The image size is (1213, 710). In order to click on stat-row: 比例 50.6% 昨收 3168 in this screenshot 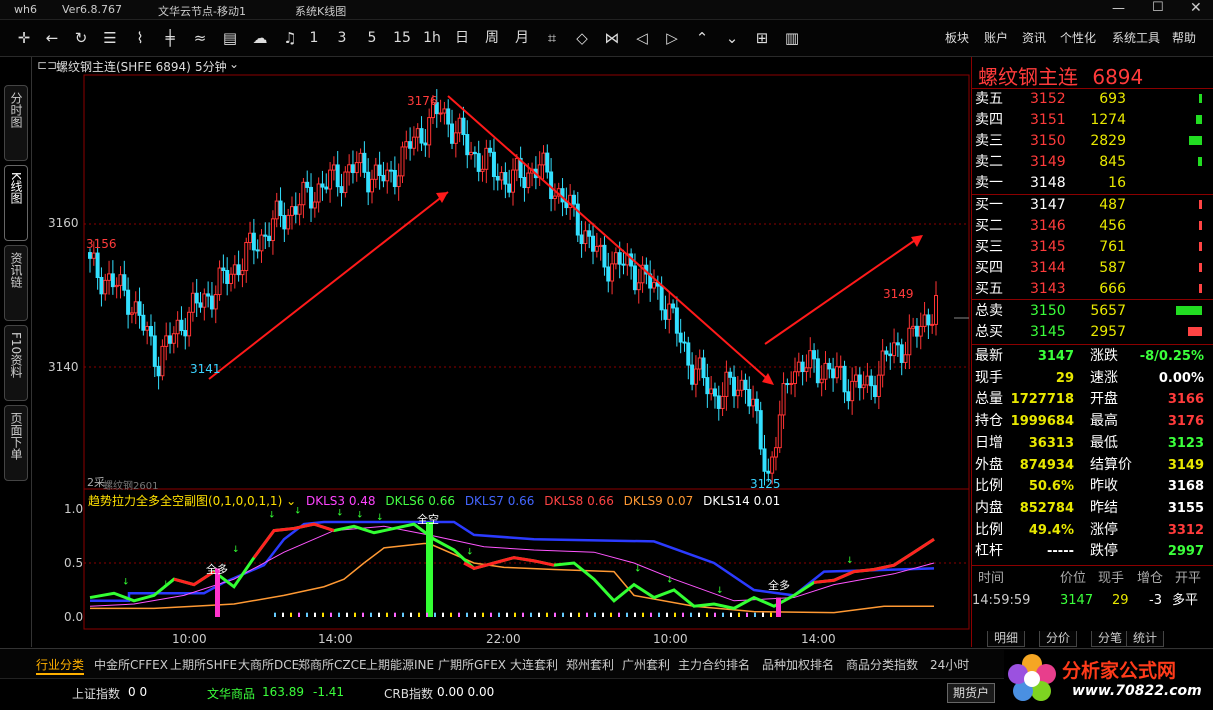, I will do `click(1092, 486)`.